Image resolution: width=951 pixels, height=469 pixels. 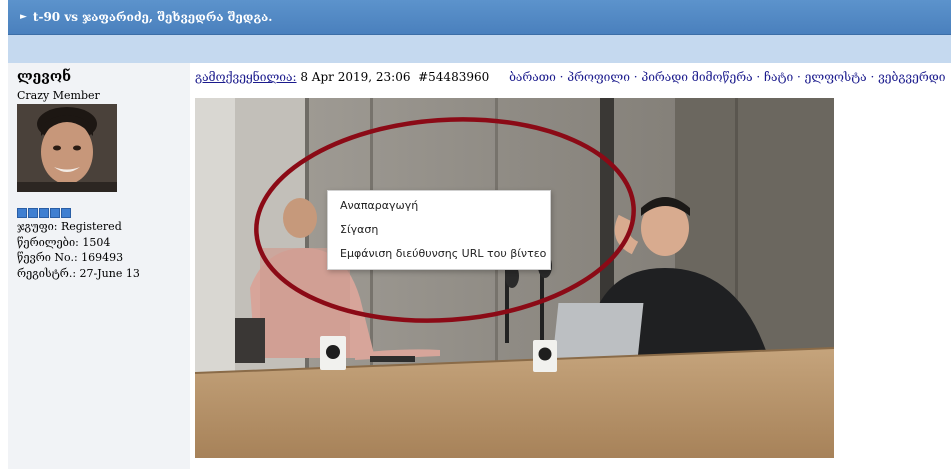 I want to click on topic-title: t-90 vs ჯაფარიძე, შეხვედრა შედგა., so click(x=152, y=17).